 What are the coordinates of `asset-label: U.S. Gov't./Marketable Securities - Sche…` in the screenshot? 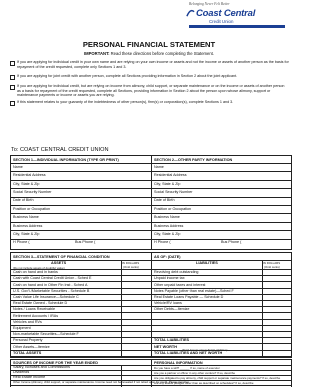 It's located at (51, 291).